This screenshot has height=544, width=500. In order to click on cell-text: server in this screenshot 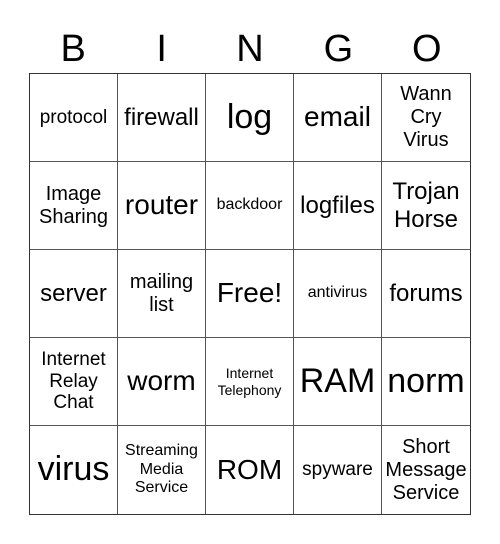, I will do `click(73, 293)`.